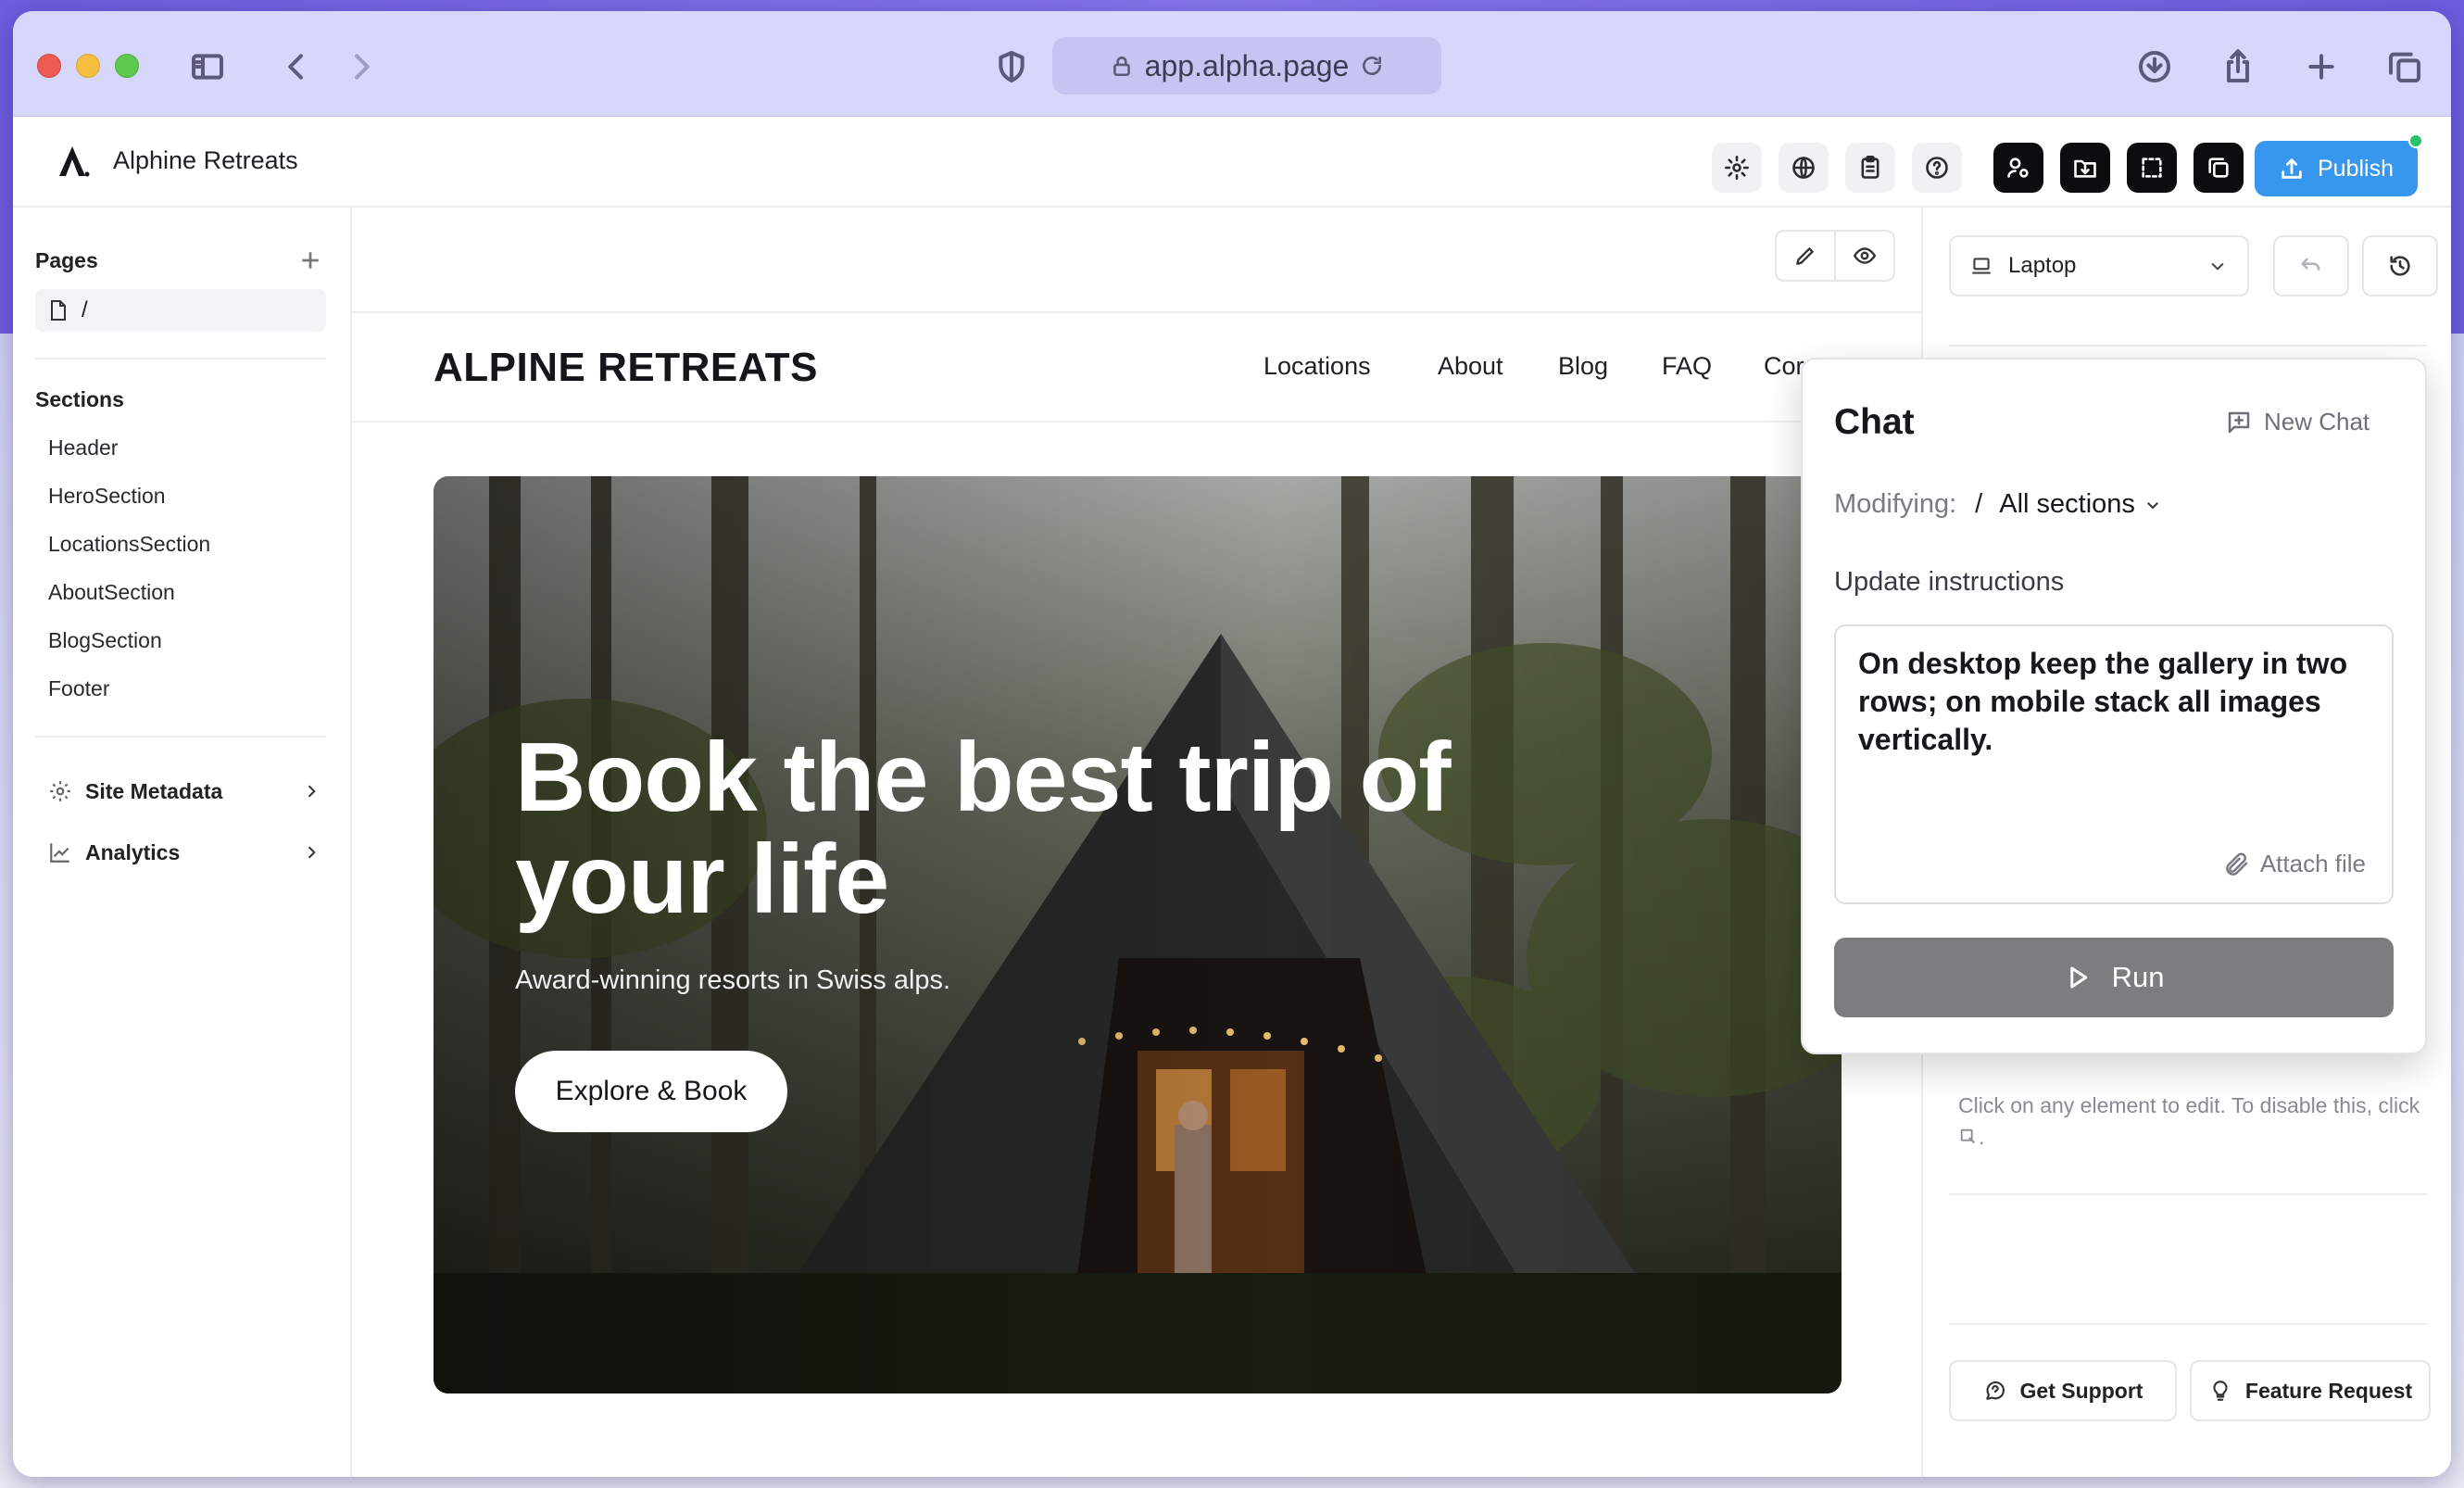 The image size is (2464, 1488). I want to click on history-button, so click(2400, 265).